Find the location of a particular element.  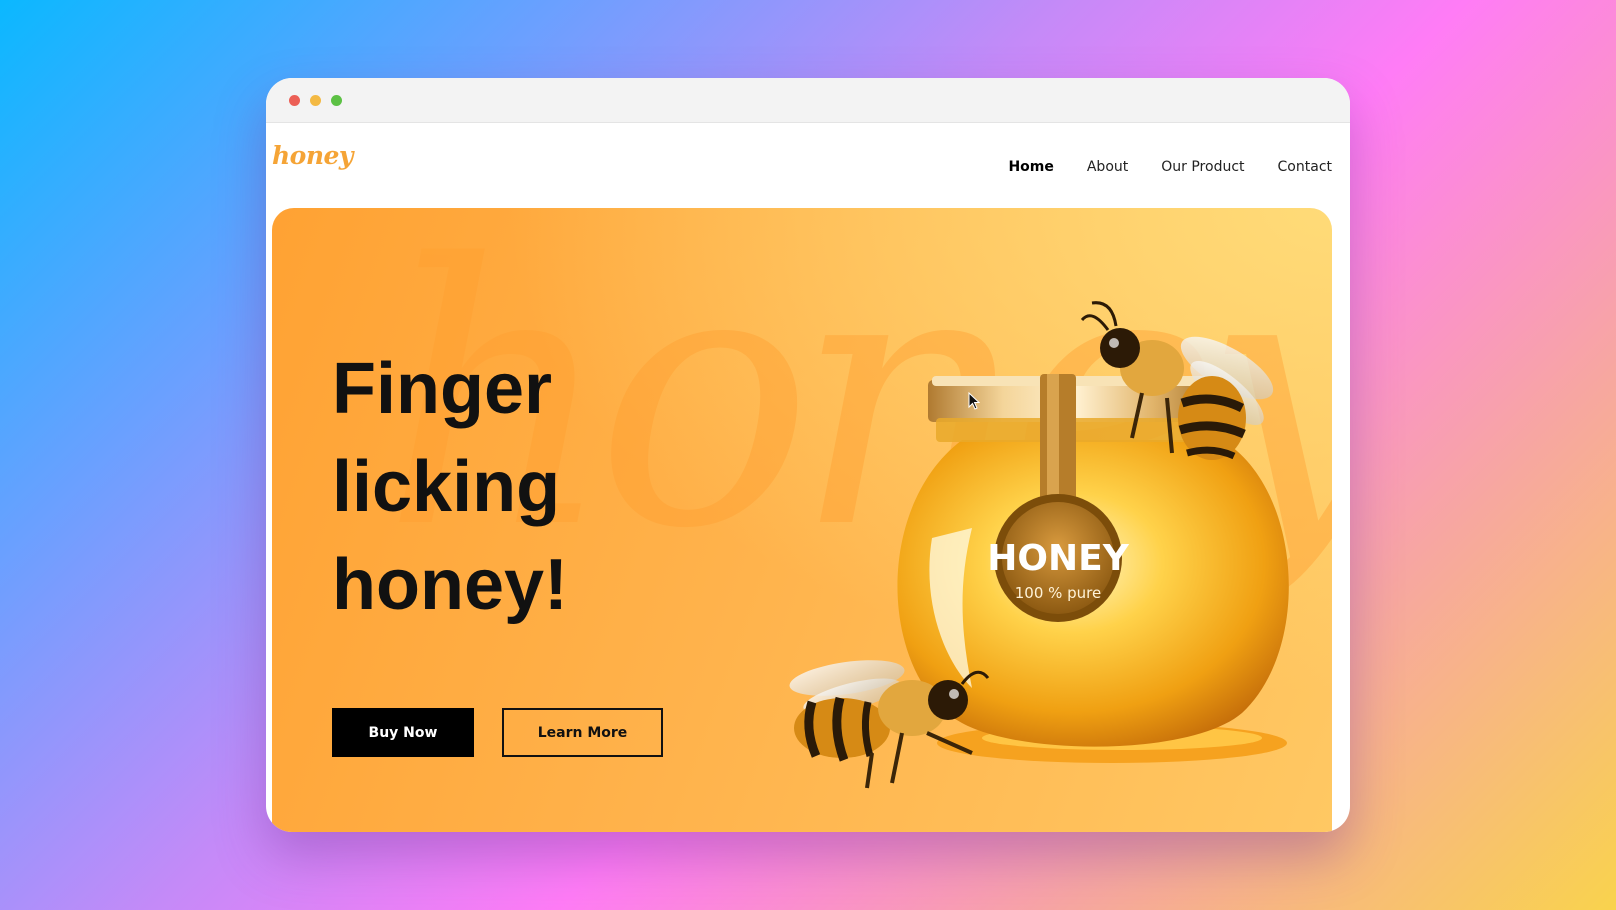

headline-line-3: honey! is located at coordinates (450, 585).